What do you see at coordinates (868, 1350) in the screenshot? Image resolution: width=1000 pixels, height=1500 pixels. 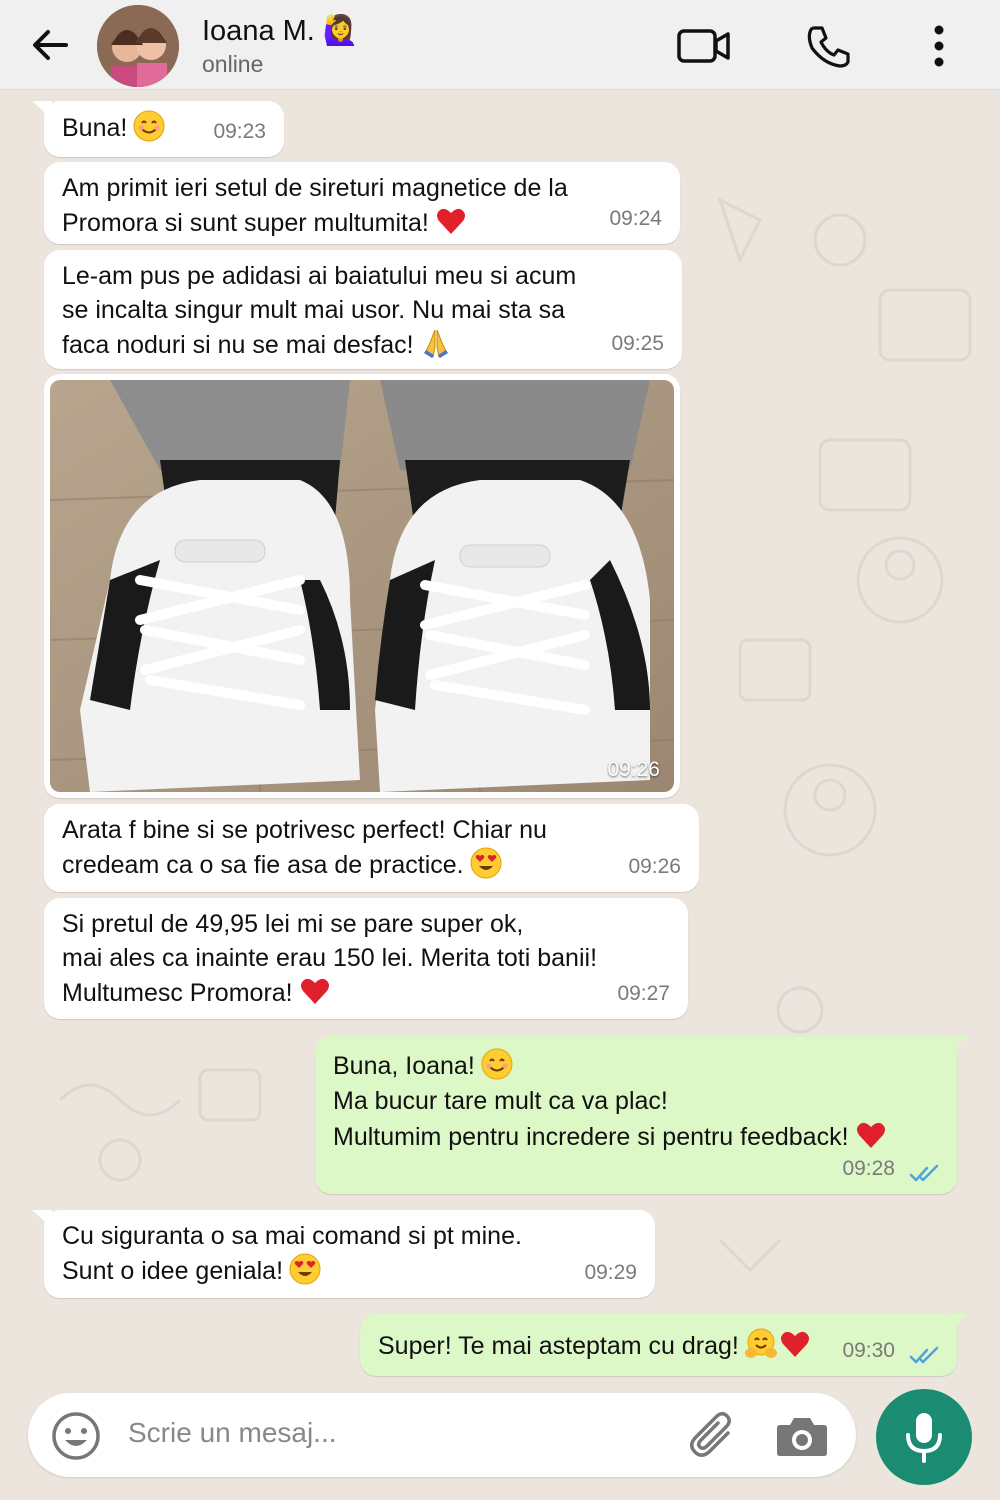 I see `message-time: 09:30` at bounding box center [868, 1350].